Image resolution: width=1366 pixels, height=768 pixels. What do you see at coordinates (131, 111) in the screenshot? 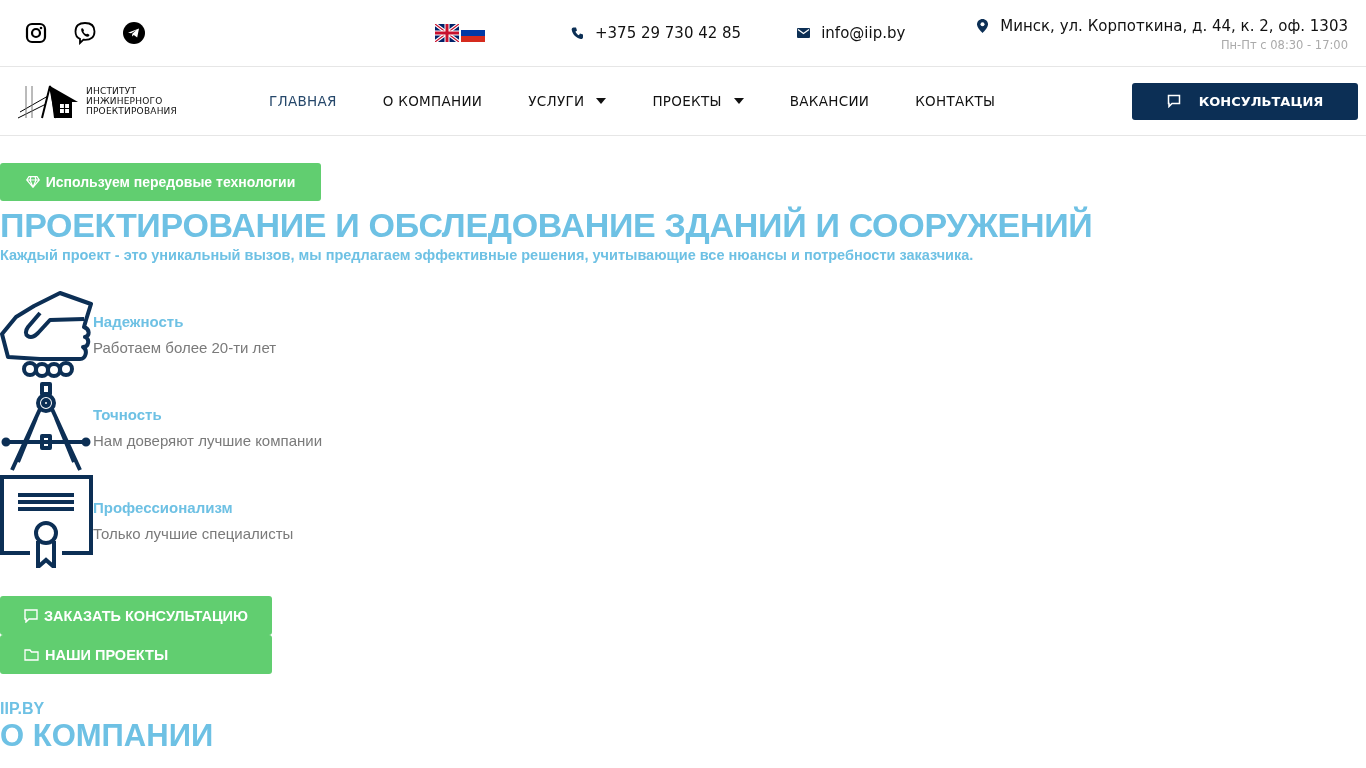
I see `logo-text: ПРОЕКТИРОВАНИЯ` at bounding box center [131, 111].